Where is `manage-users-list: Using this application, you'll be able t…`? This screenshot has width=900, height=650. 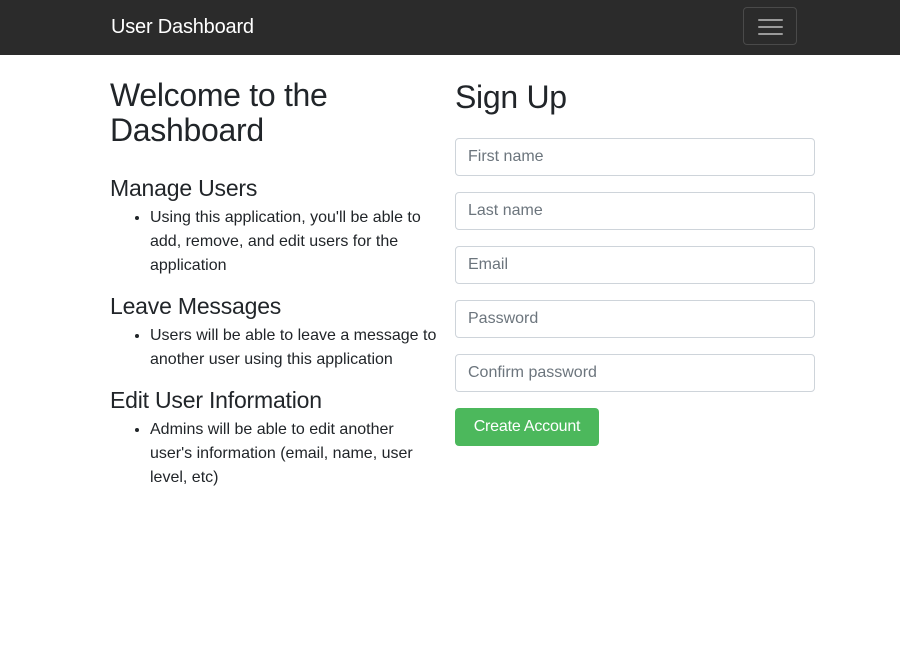 manage-users-list: Using this application, you'll be able t… is located at coordinates (275, 242).